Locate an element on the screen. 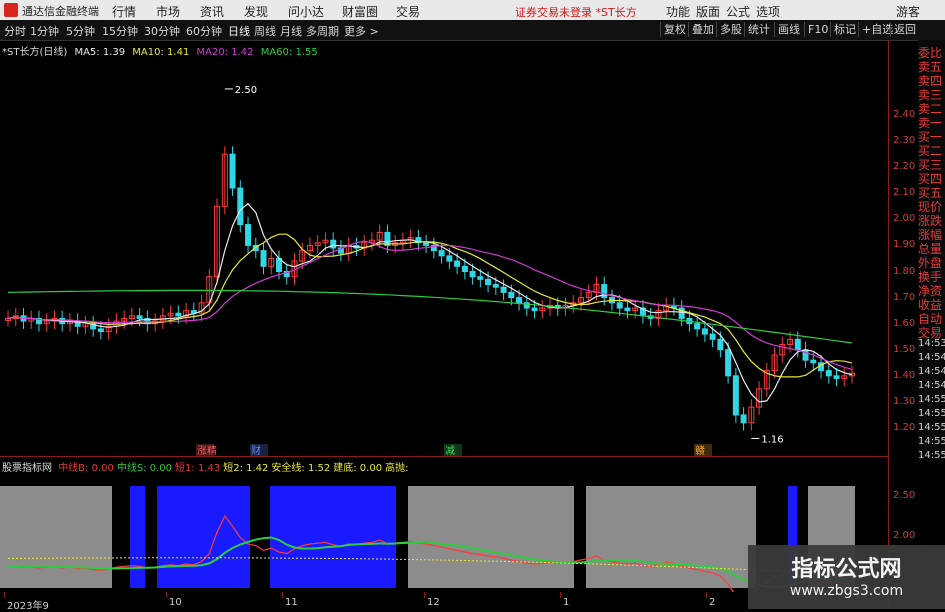  period-15min: 15分钟 is located at coordinates (120, 31).